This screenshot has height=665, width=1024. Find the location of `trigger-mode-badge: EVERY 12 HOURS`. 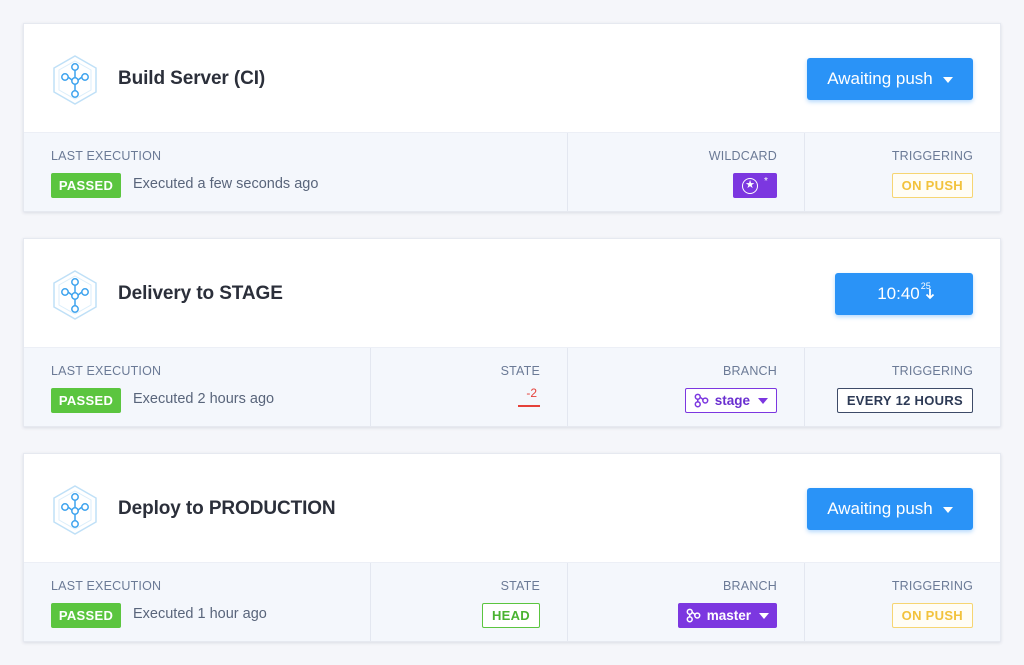

trigger-mode-badge: EVERY 12 HOURS is located at coordinates (904, 400).